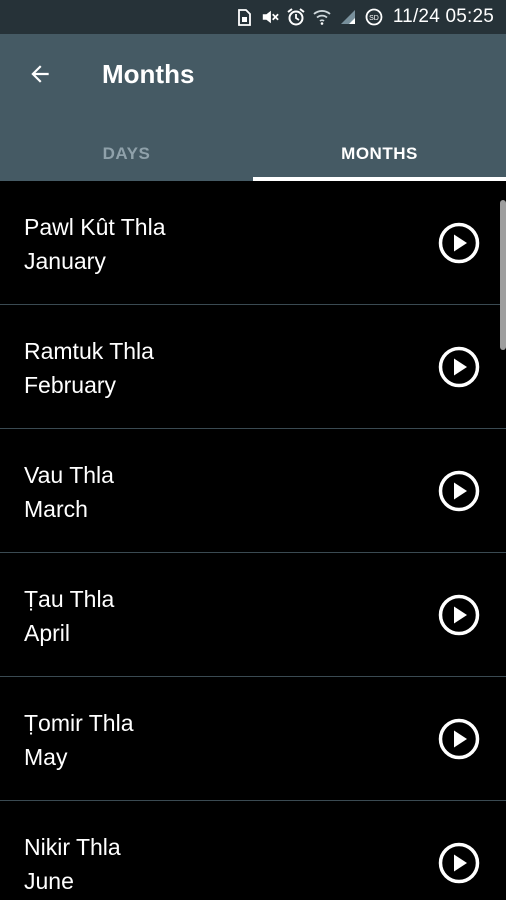  I want to click on list-item: Vau Thla March, so click(253, 491).